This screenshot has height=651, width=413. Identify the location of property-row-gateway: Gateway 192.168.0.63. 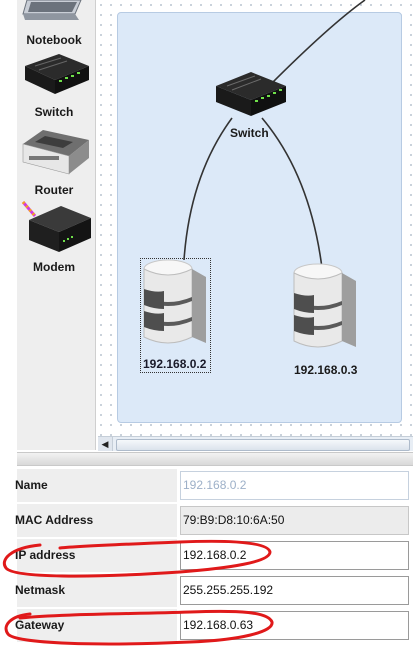
(206, 625).